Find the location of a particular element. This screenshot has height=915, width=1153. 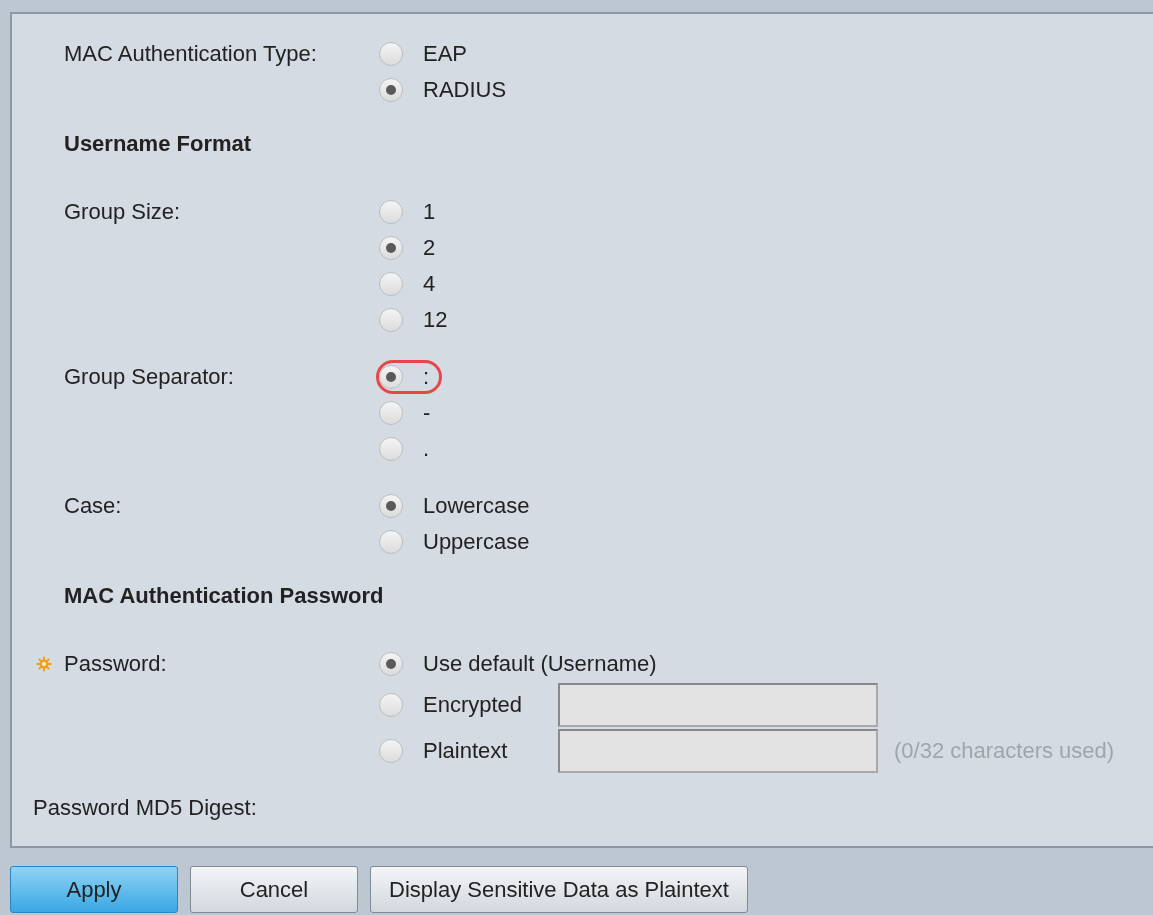

action-button: Cancel is located at coordinates (274, 889).